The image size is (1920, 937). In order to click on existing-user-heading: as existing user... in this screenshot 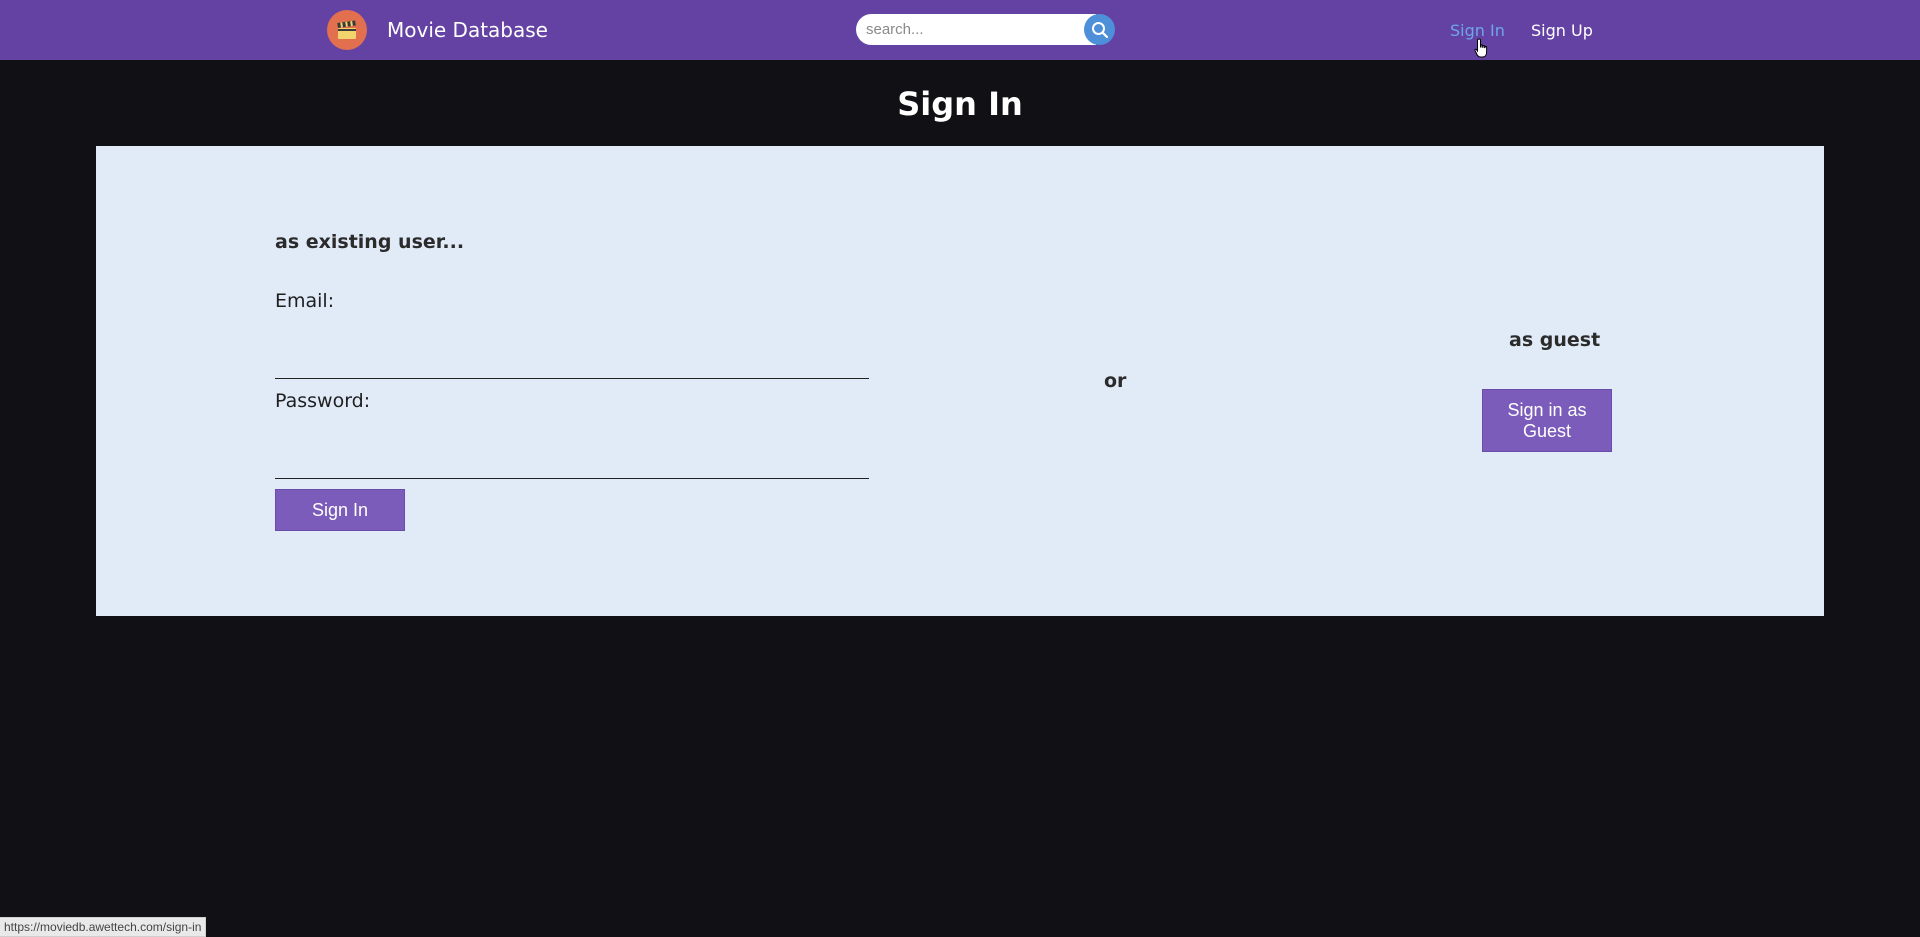, I will do `click(370, 242)`.